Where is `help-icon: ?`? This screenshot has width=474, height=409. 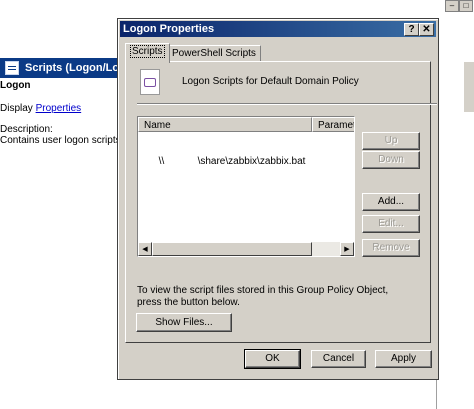
help-icon: ? is located at coordinates (411, 29).